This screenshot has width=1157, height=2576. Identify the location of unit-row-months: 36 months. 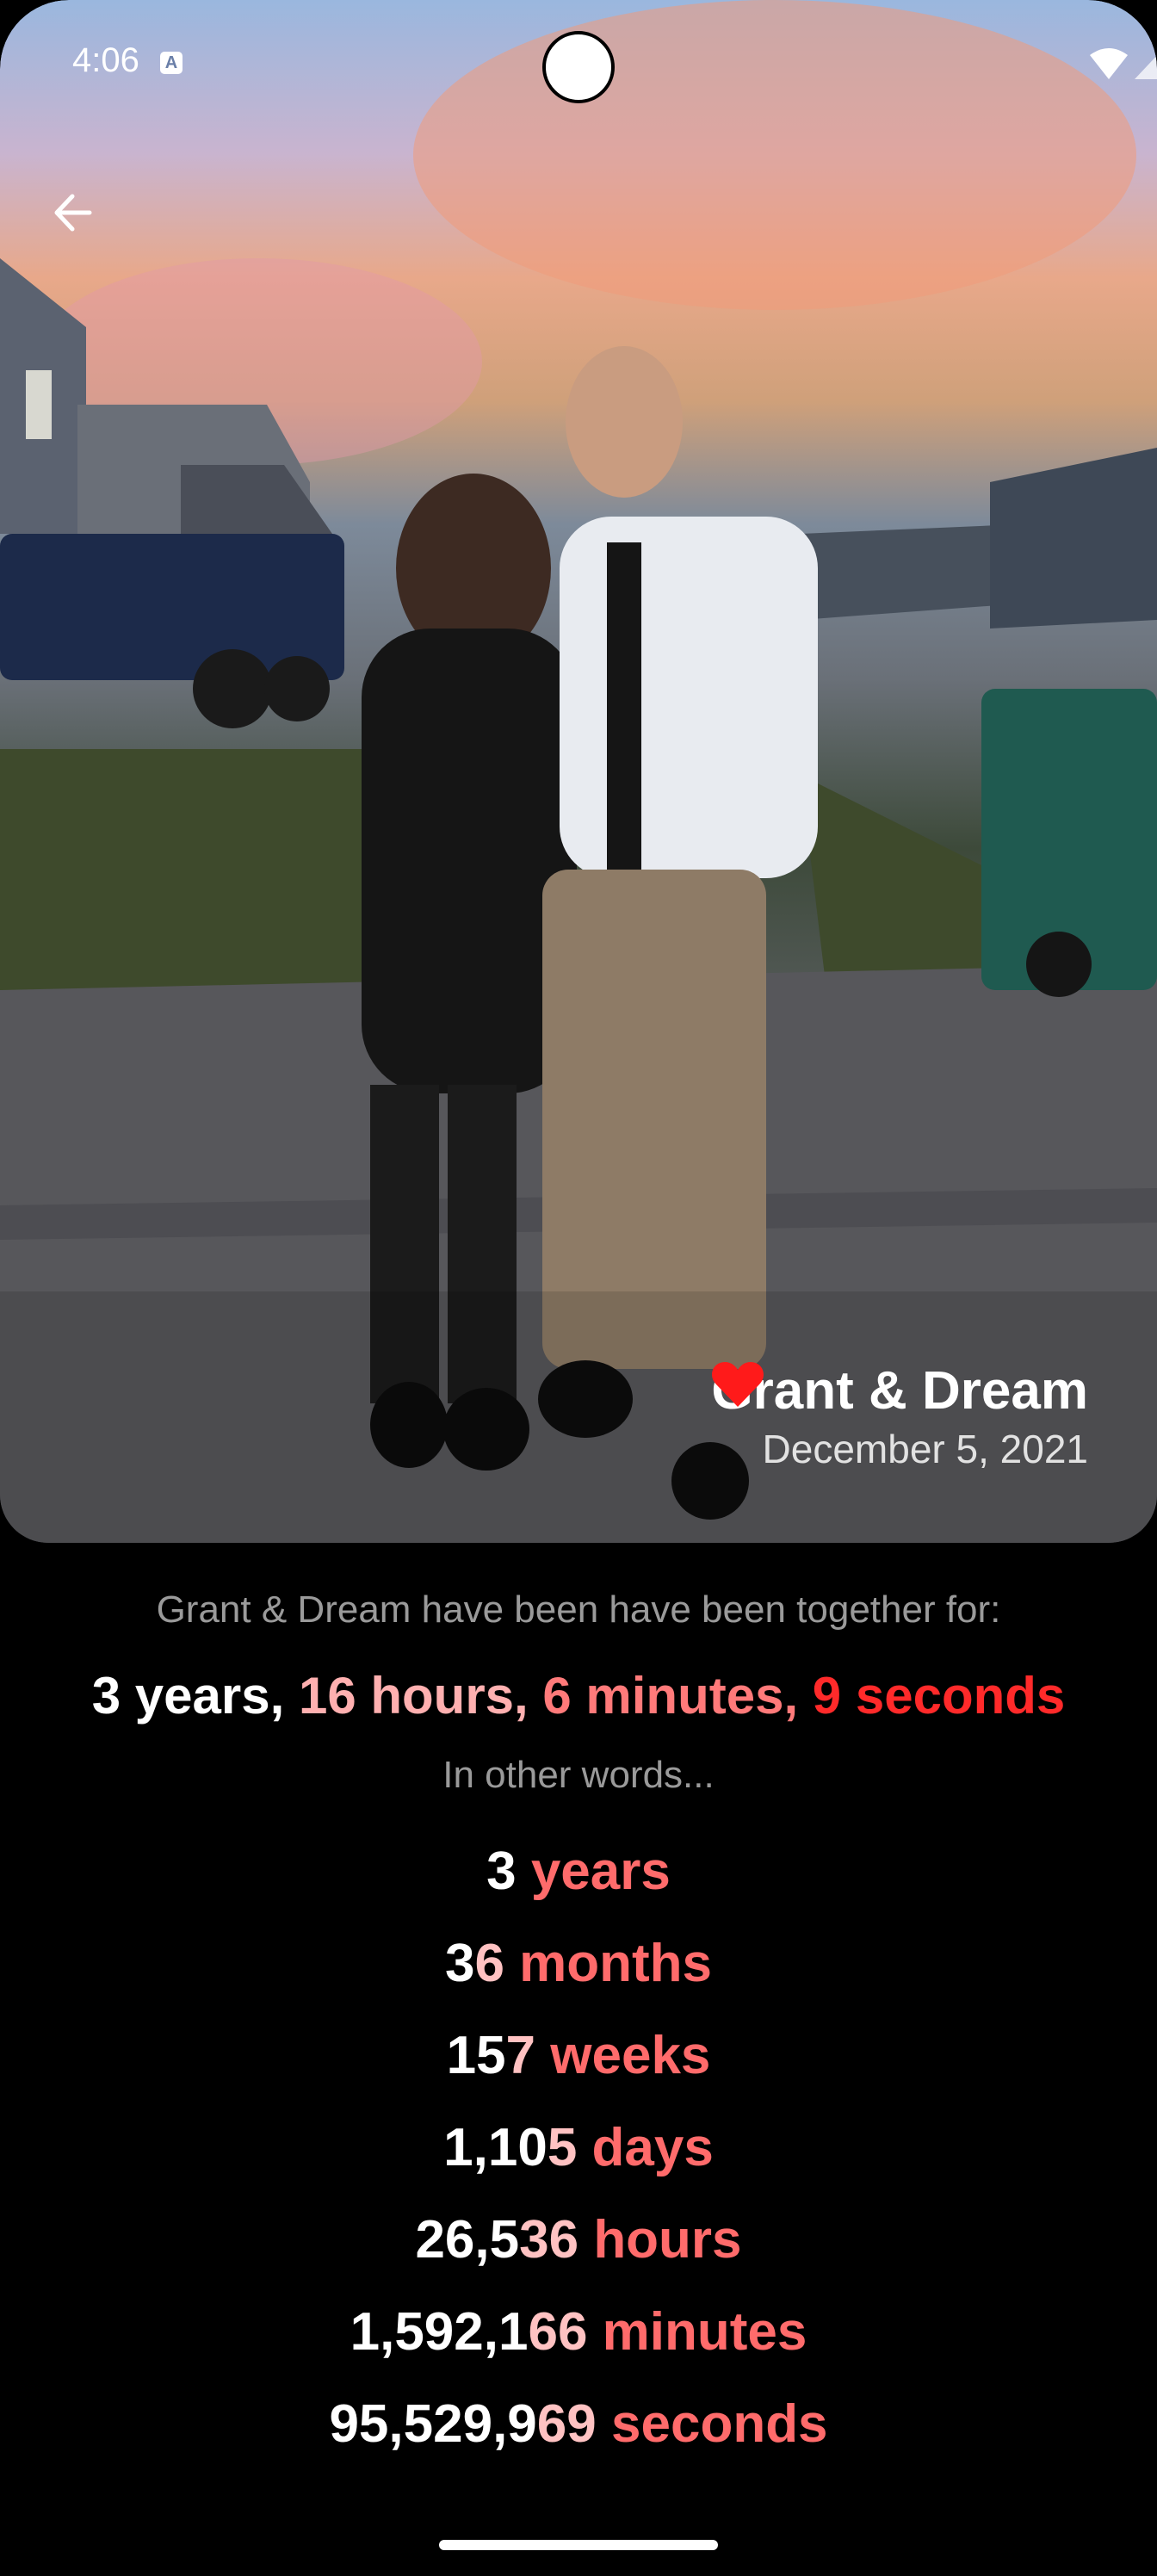
(579, 1963).